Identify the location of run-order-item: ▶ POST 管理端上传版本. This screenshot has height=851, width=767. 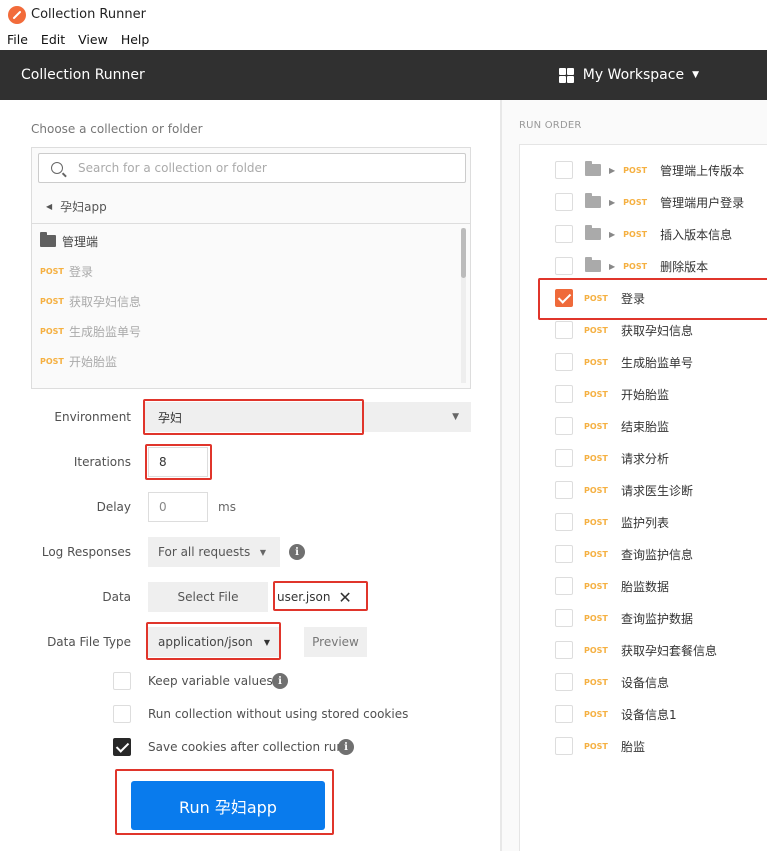
(643, 170).